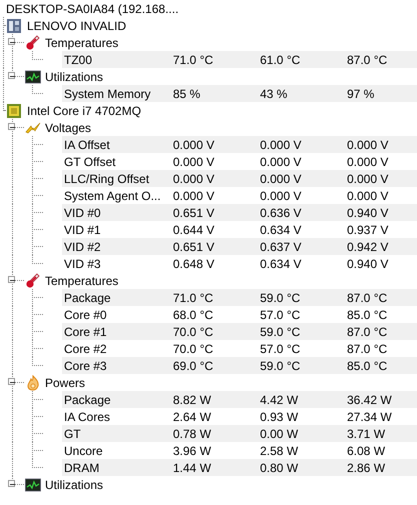 The image size is (417, 505). I want to click on sensor-name: GT Offset, so click(90, 161).